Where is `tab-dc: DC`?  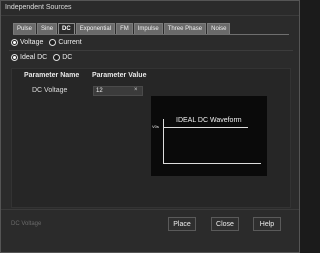 tab-dc: DC is located at coordinates (66, 28).